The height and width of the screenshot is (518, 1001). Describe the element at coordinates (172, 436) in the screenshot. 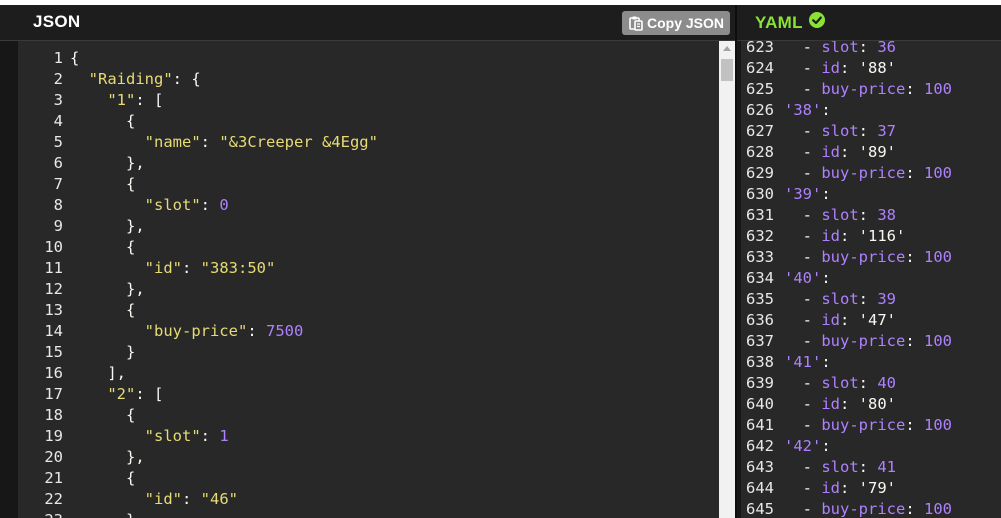

I see `json-token: "slot"` at that location.